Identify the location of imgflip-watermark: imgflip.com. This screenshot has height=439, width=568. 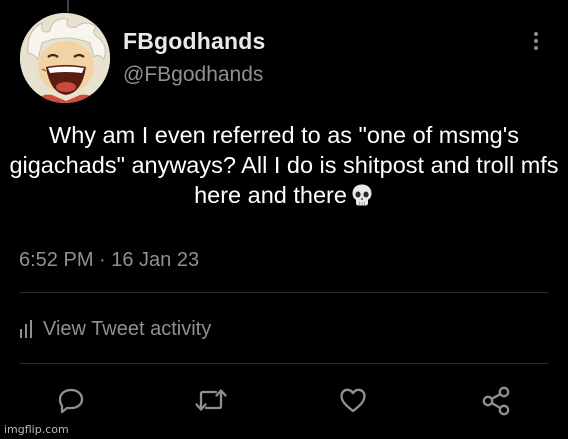
(36, 429).